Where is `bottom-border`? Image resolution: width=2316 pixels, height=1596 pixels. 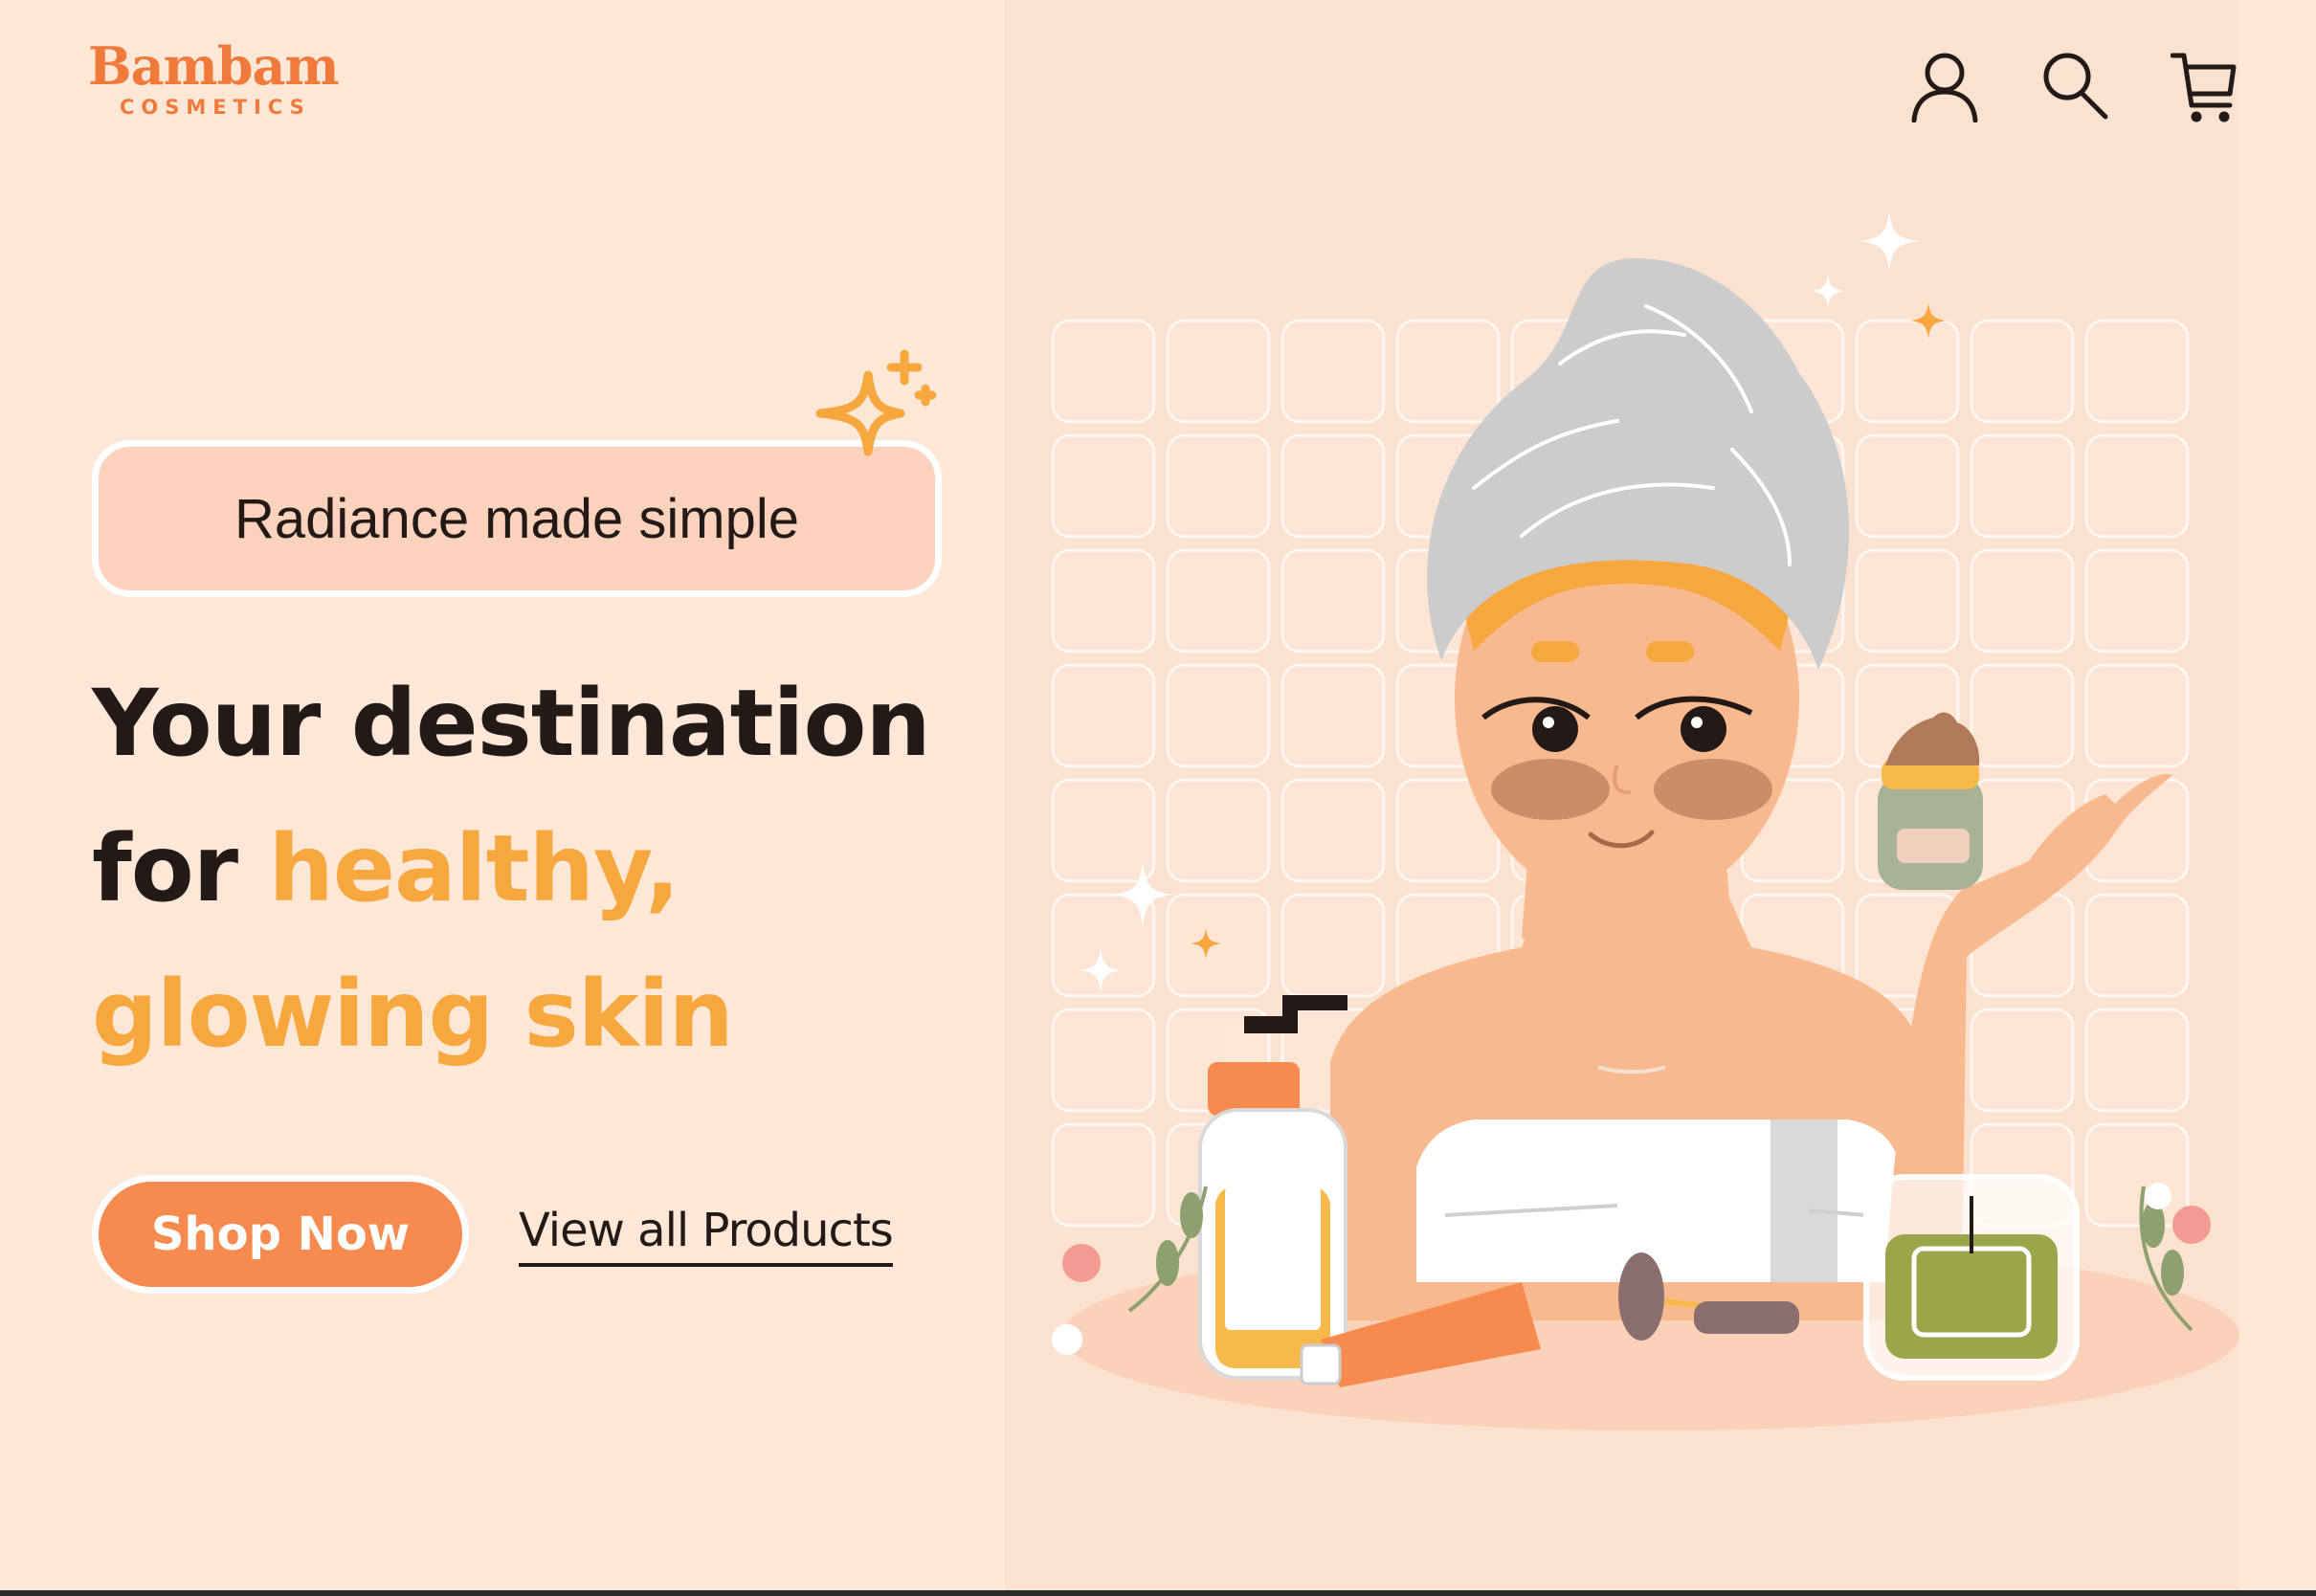 bottom-border is located at coordinates (1158, 1593).